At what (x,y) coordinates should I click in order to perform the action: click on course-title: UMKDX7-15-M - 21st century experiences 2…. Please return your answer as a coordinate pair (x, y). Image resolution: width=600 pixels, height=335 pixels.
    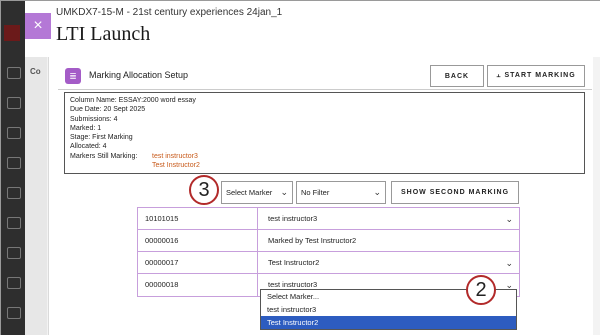
    Looking at the image, I should click on (169, 12).